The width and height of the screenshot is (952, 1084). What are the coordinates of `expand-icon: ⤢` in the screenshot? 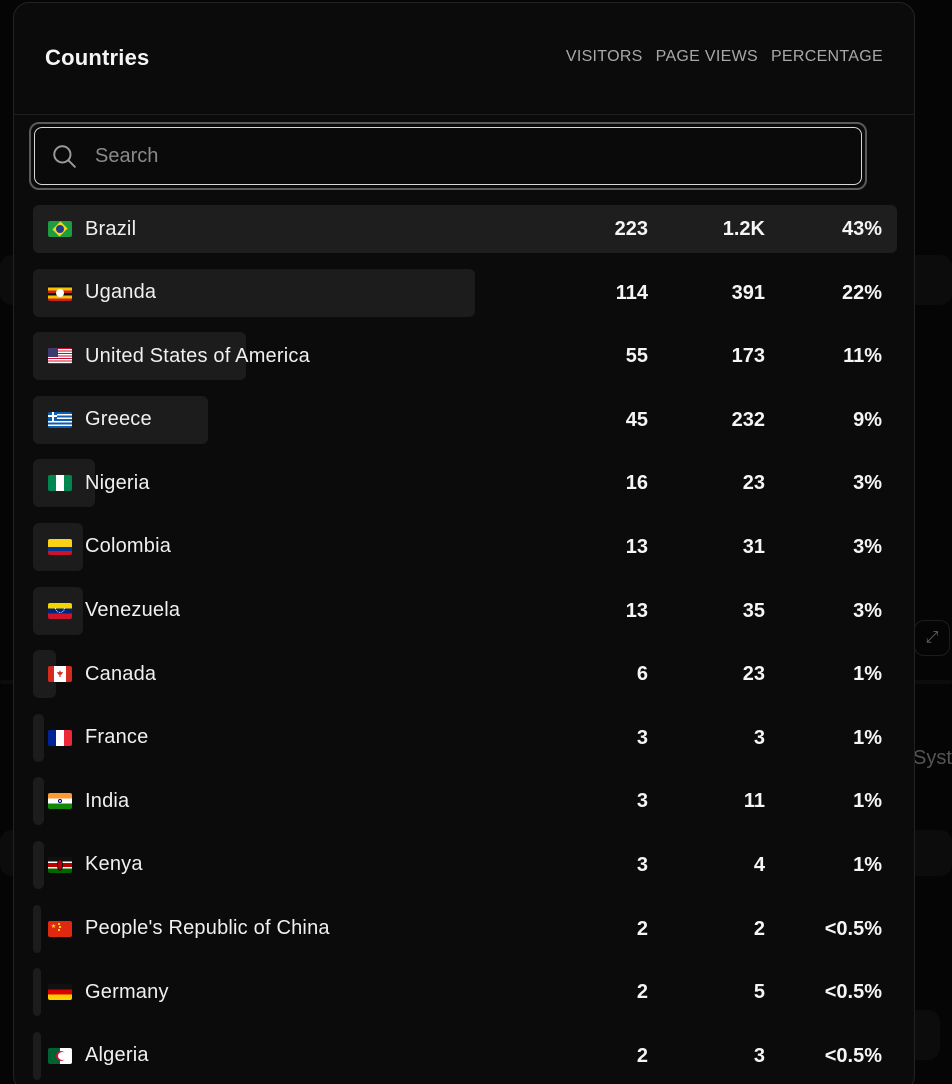 It's located at (932, 638).